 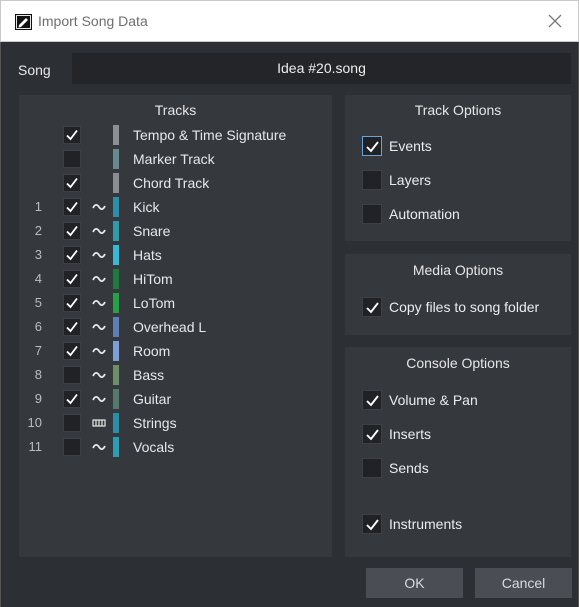 I want to click on media-options-panel: Media Options Copy files to song folder, so click(x=458, y=294).